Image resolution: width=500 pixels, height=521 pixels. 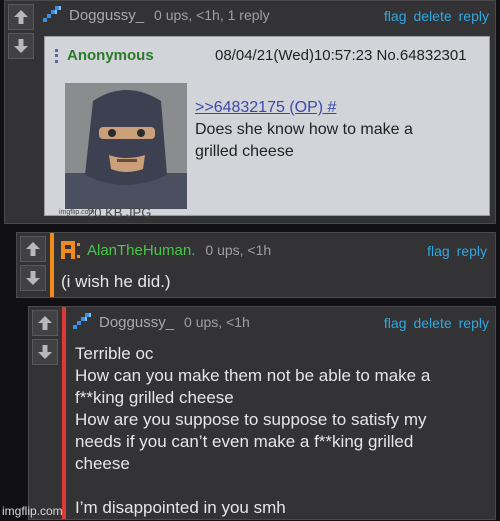 What do you see at coordinates (141, 250) in the screenshot?
I see `username: AlanTheHuman.` at bounding box center [141, 250].